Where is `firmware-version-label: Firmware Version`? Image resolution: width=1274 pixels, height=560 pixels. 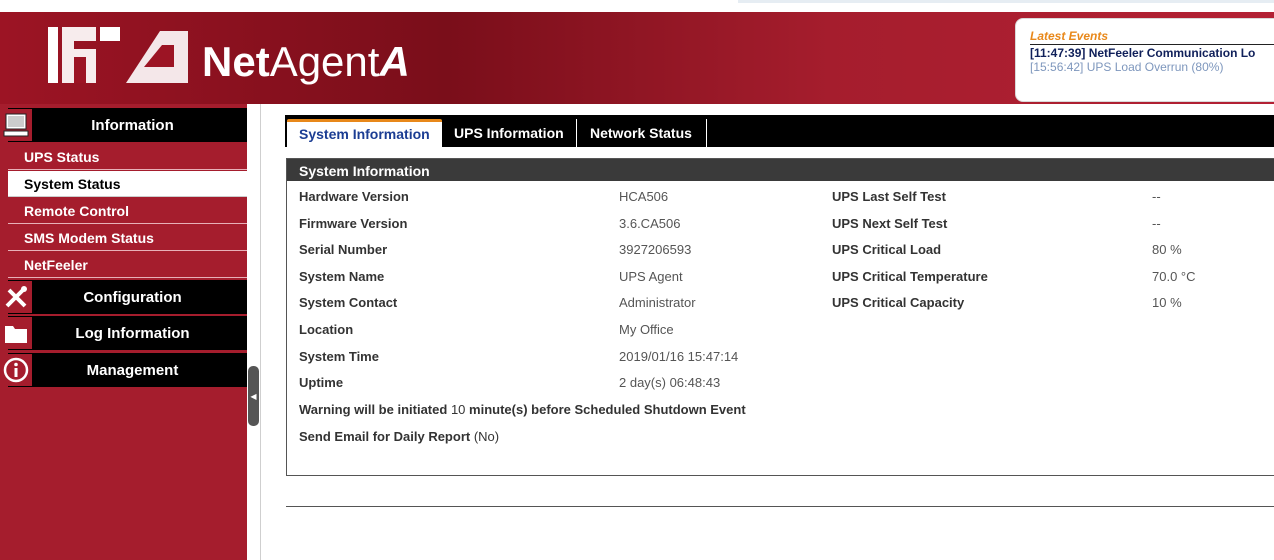
firmware-version-label: Firmware Version is located at coordinates (353, 223).